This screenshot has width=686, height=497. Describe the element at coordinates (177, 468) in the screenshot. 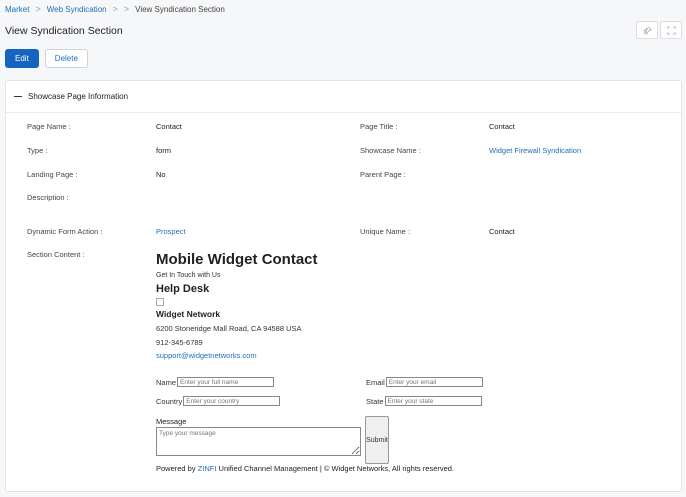

I see `footer-prefix: Powered by` at that location.